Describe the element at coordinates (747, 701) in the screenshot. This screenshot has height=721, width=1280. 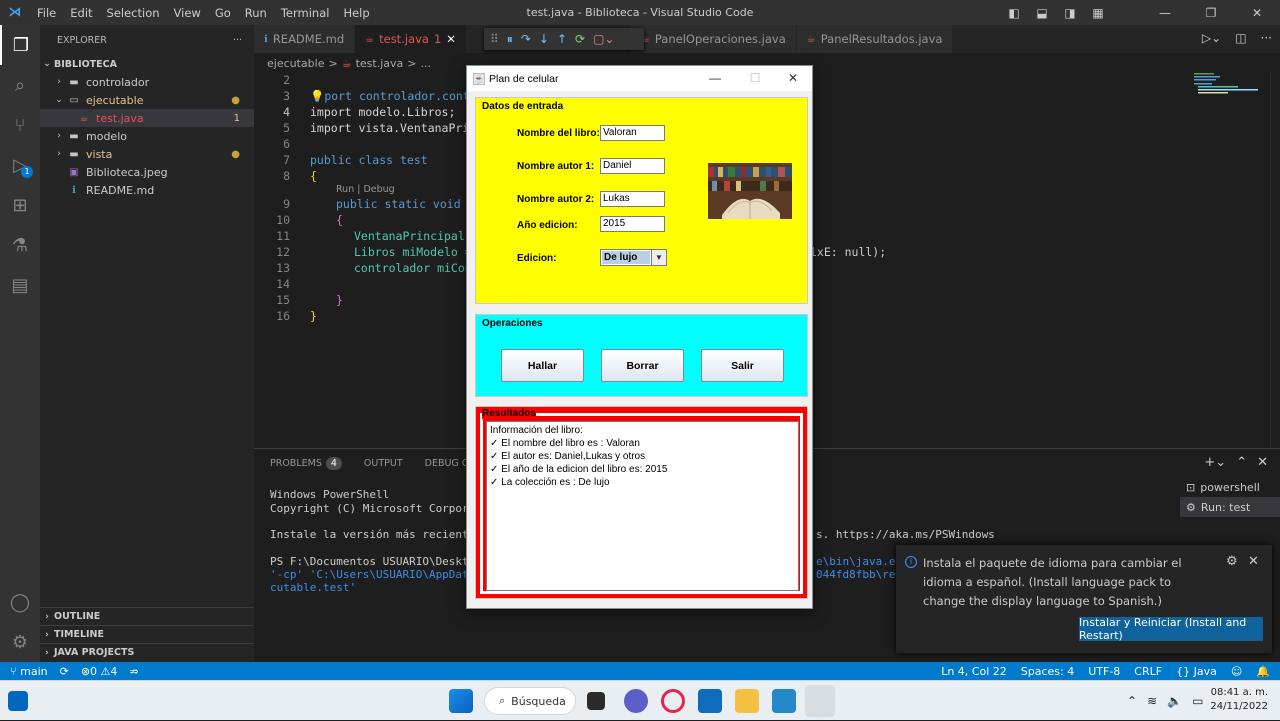
I see `file-explorer-icon` at that location.